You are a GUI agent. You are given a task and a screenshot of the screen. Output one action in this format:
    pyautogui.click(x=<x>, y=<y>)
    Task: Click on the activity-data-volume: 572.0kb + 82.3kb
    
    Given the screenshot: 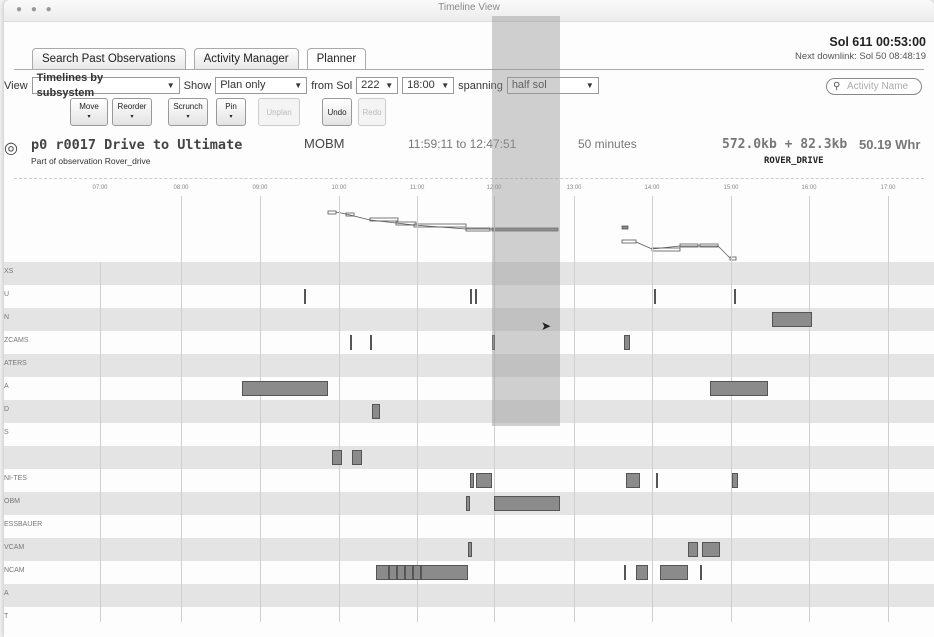 What is the action you would take?
    pyautogui.click(x=785, y=144)
    